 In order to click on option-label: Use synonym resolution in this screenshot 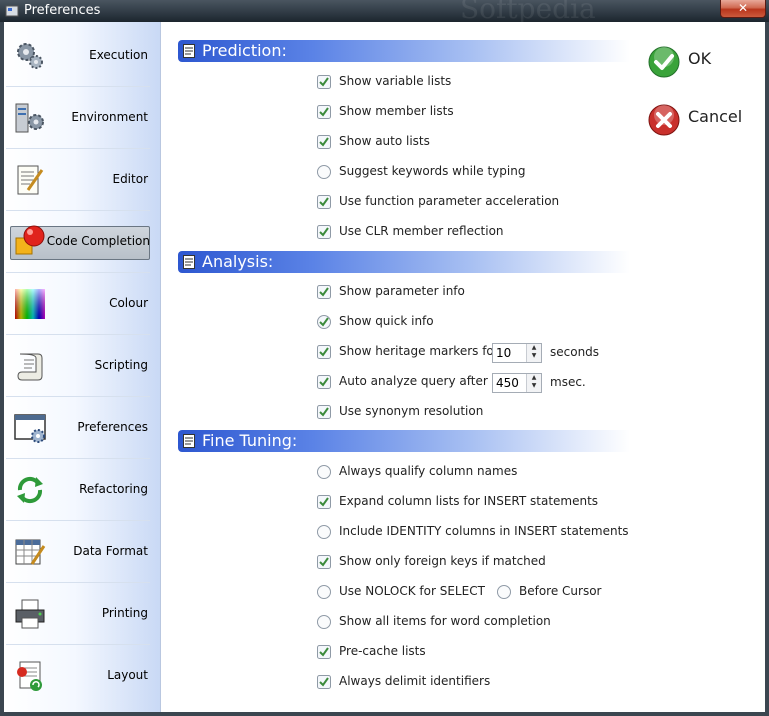, I will do `click(411, 411)`.